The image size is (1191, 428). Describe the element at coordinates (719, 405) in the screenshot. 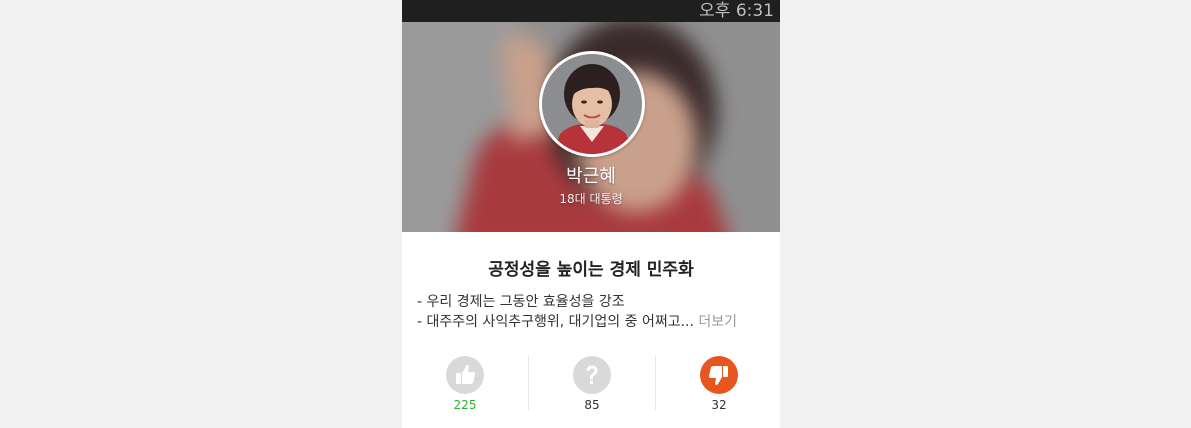

I see `dislike-count: 32` at that location.